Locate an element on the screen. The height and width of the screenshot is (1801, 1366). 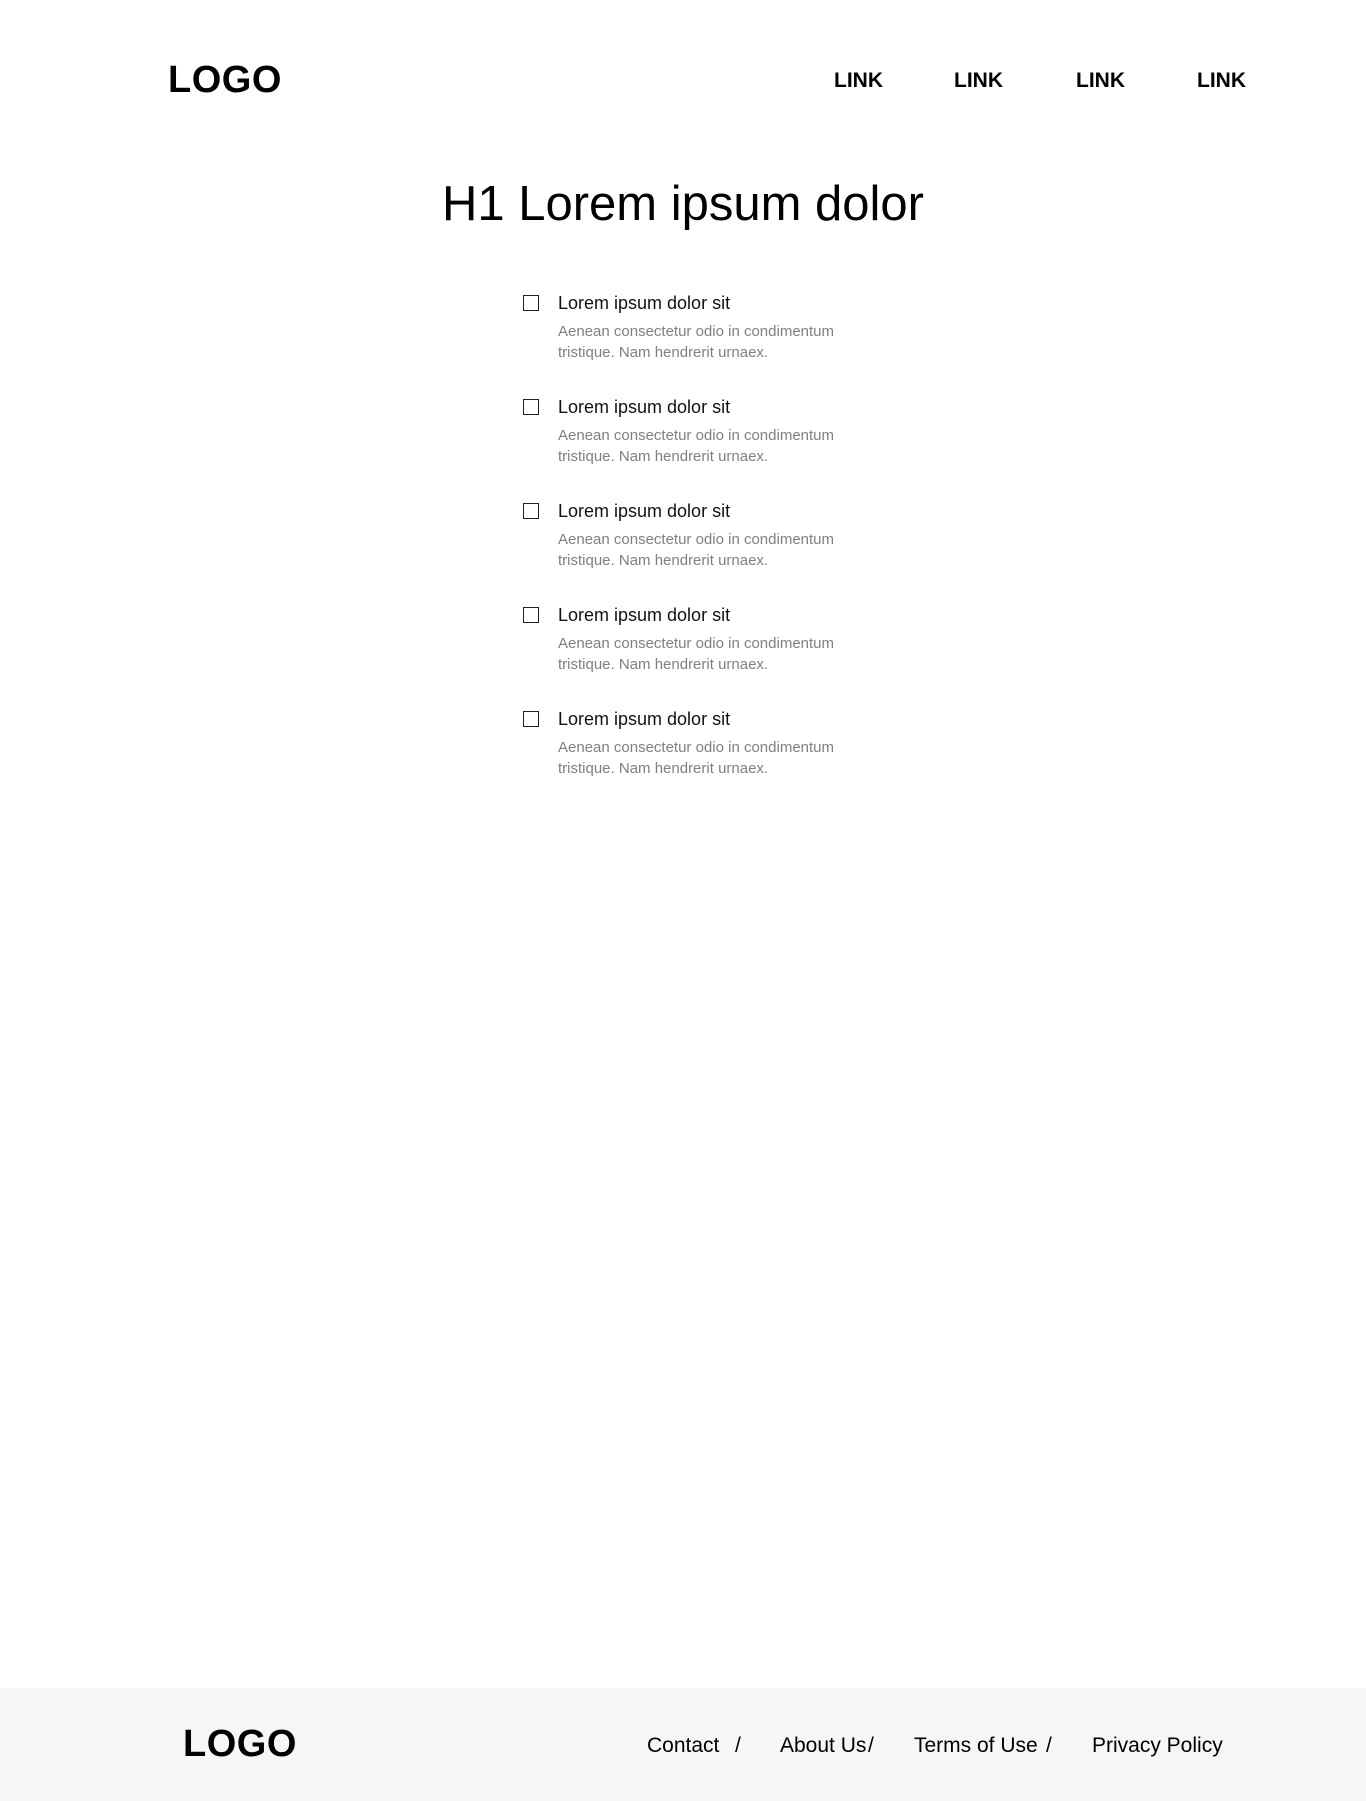
nav-link-2: LINK is located at coordinates (978, 81).